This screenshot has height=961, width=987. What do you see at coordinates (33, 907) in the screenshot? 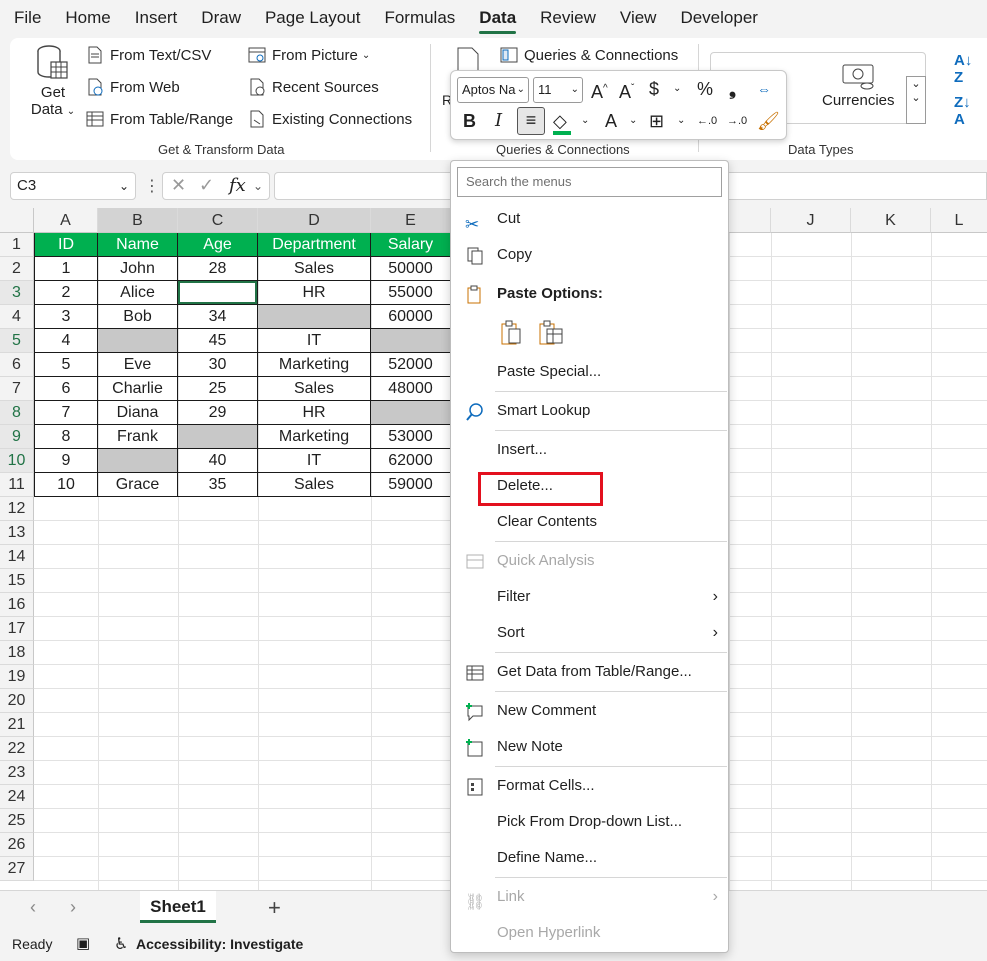
I see `scroll-left-icon: ‹` at bounding box center [33, 907].